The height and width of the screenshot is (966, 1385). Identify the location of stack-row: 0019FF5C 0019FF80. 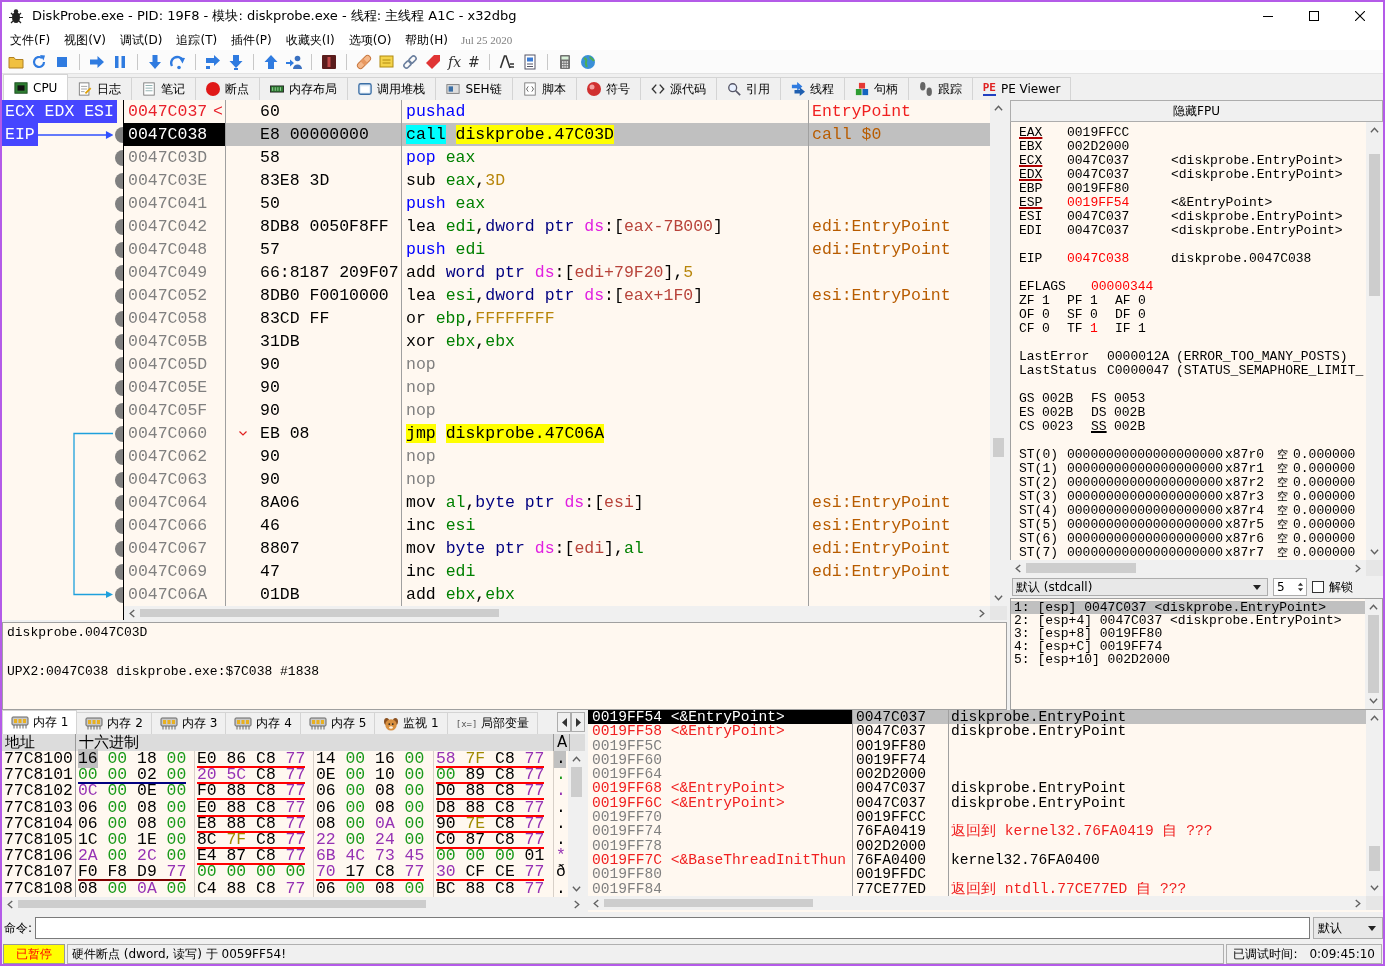
(977, 745).